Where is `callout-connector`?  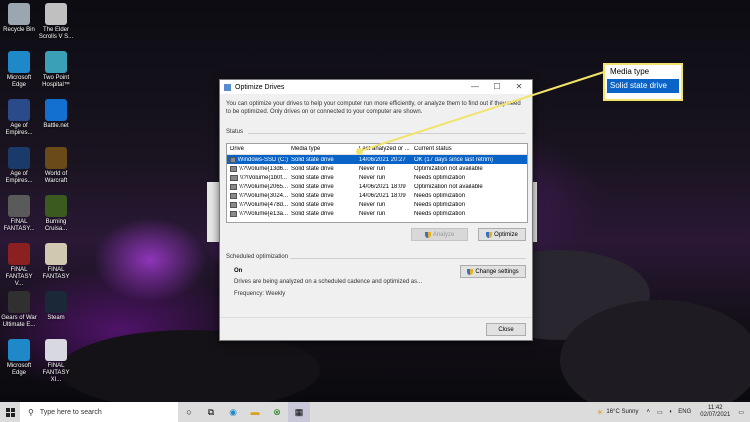 callout-connector is located at coordinates (482, 111).